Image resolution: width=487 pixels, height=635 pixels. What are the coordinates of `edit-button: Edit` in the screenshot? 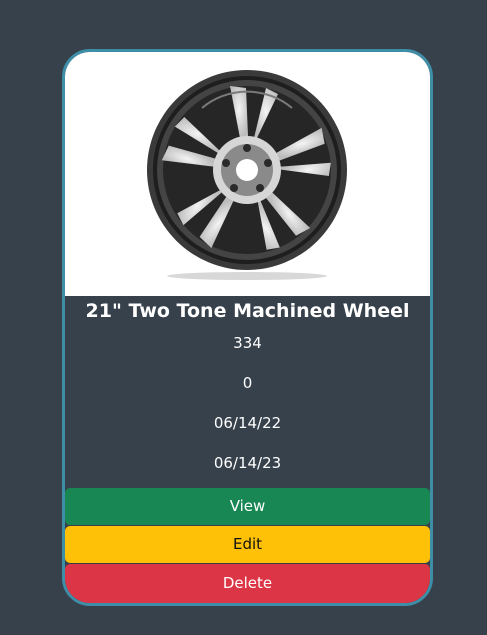 It's located at (247, 544).